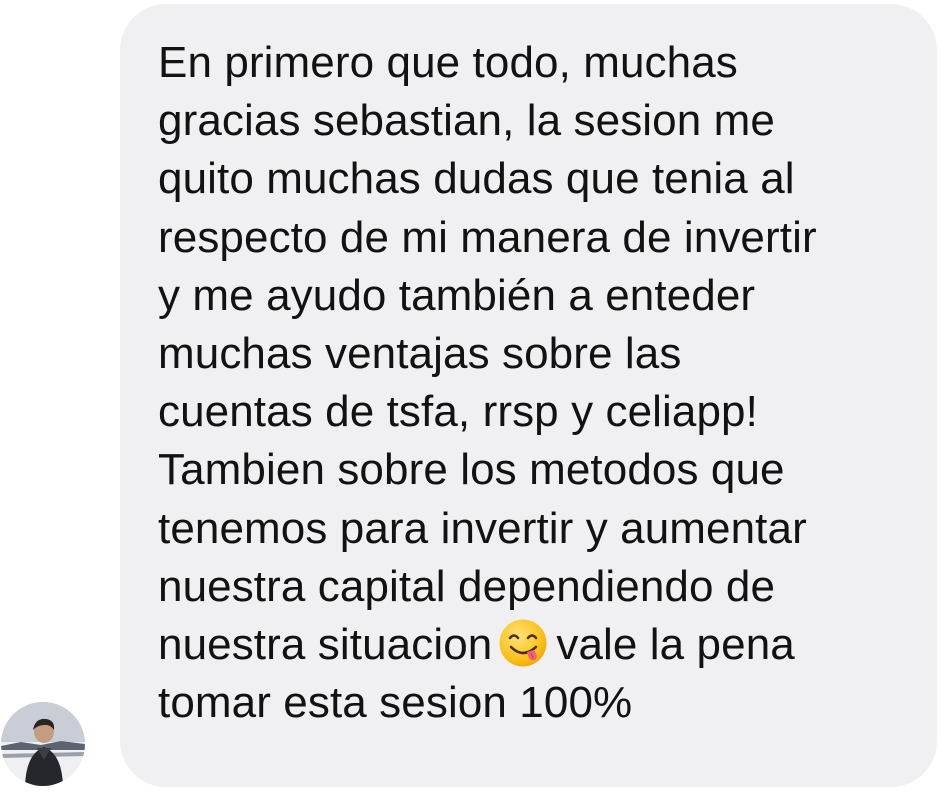 The image size is (941, 805). What do you see at coordinates (467, 586) in the screenshot?
I see `message-line: nuestra capital dependiendo de` at bounding box center [467, 586].